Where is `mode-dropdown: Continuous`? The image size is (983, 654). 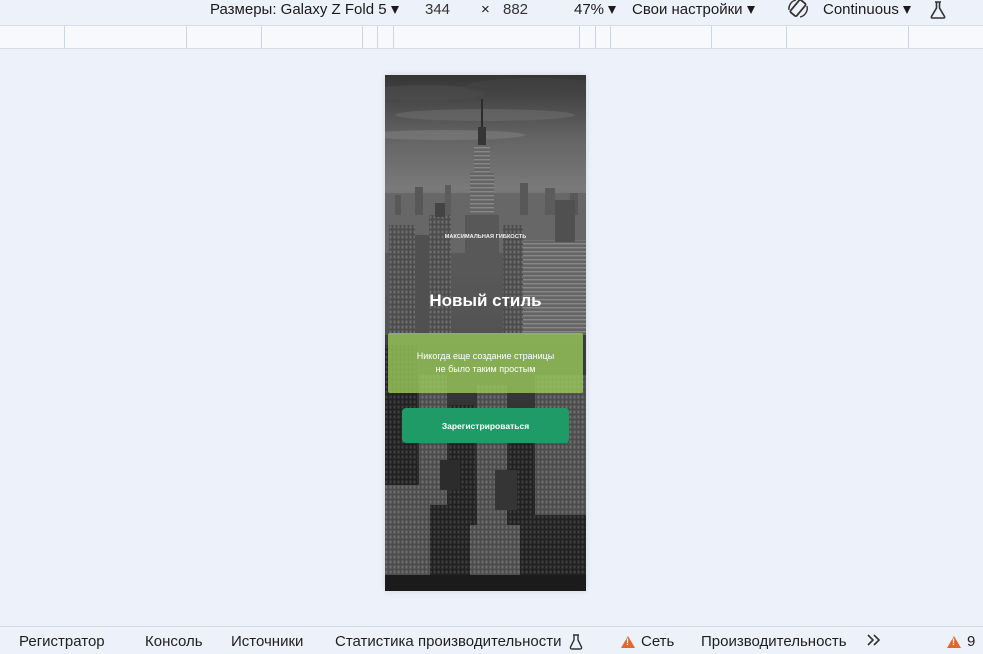 mode-dropdown: Continuous is located at coordinates (867, 10).